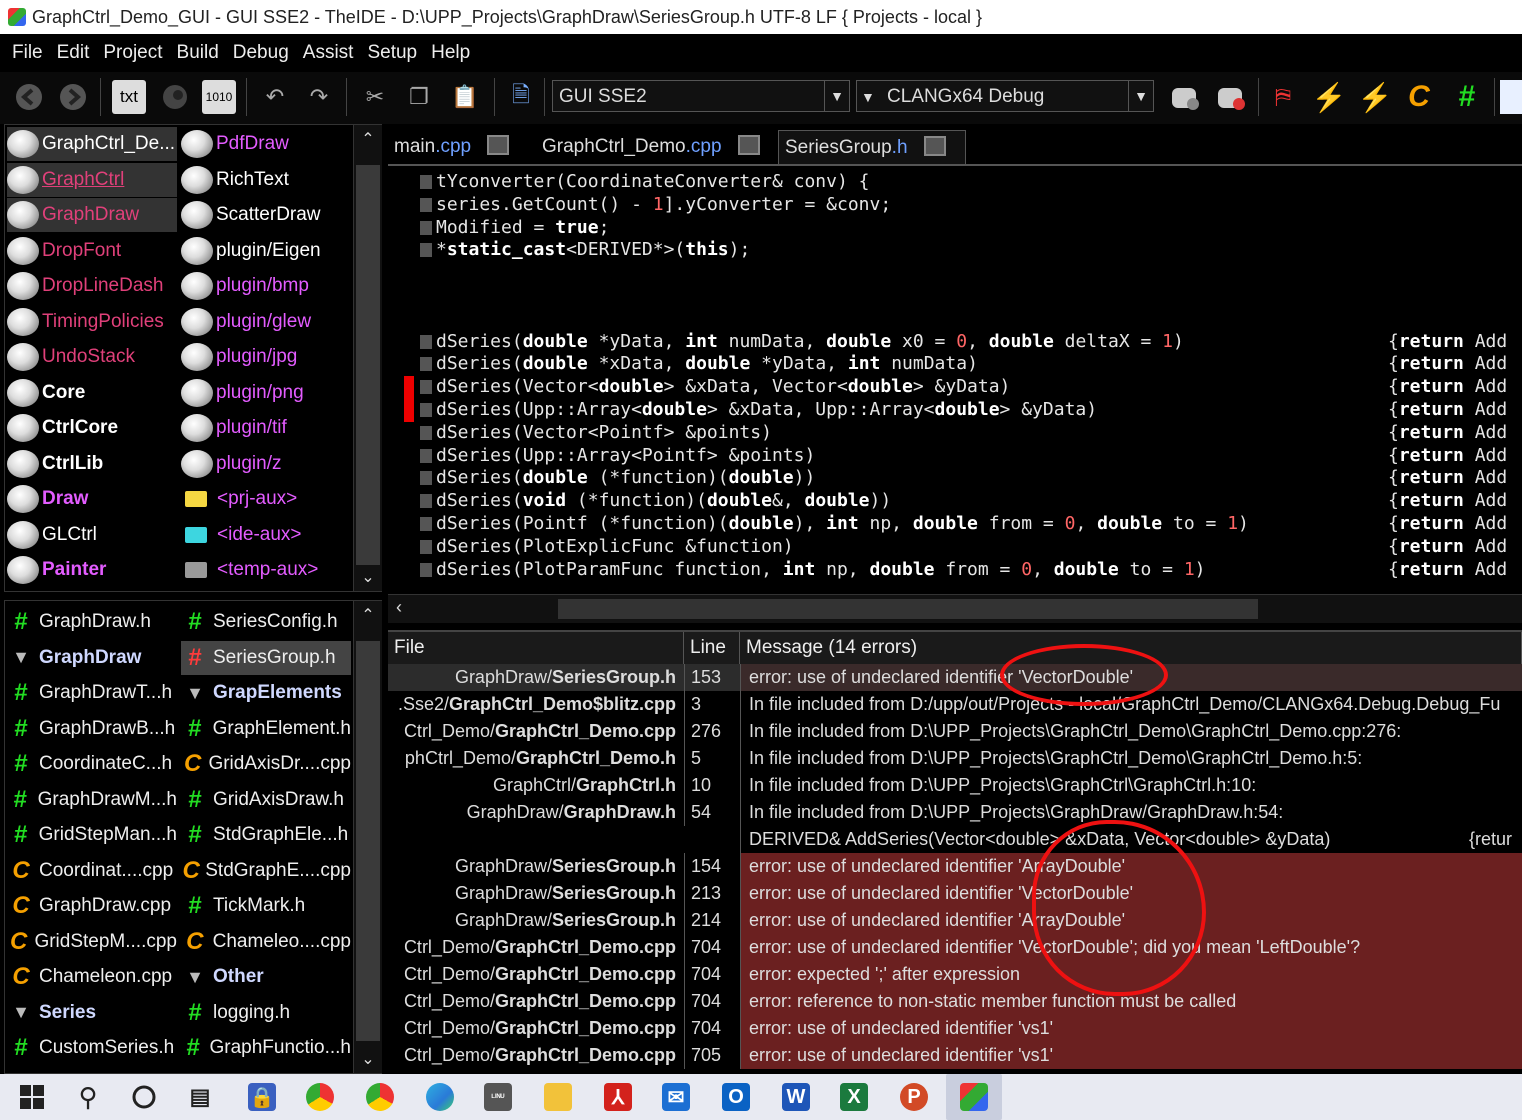 The image size is (1522, 1120). I want to click on task-view-icon, so click(144, 1097).